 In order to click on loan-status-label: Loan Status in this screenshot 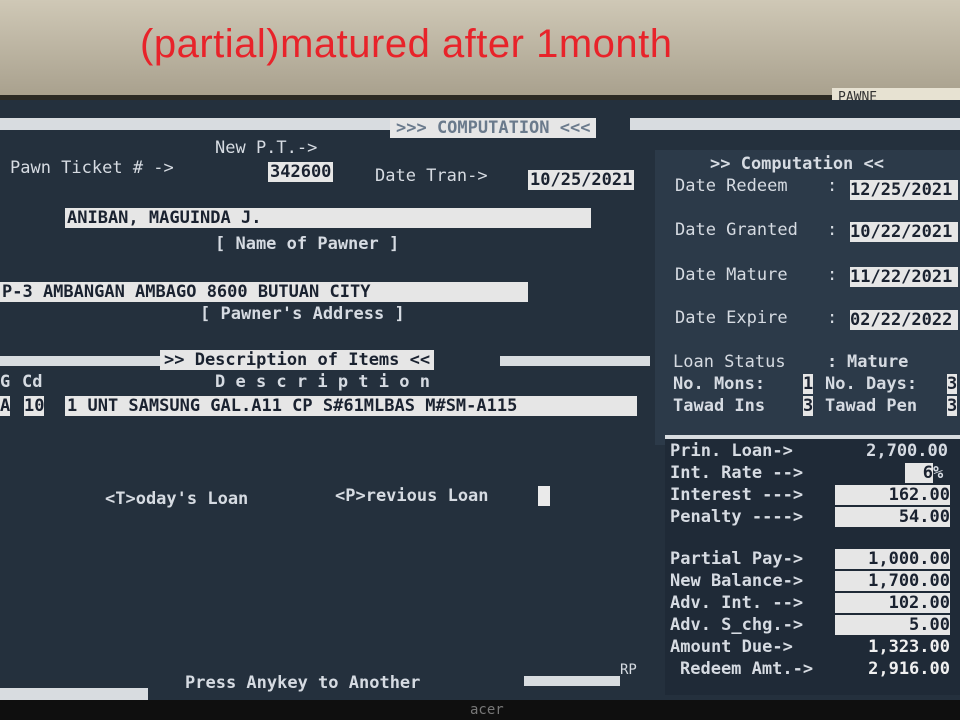, I will do `click(729, 362)`.